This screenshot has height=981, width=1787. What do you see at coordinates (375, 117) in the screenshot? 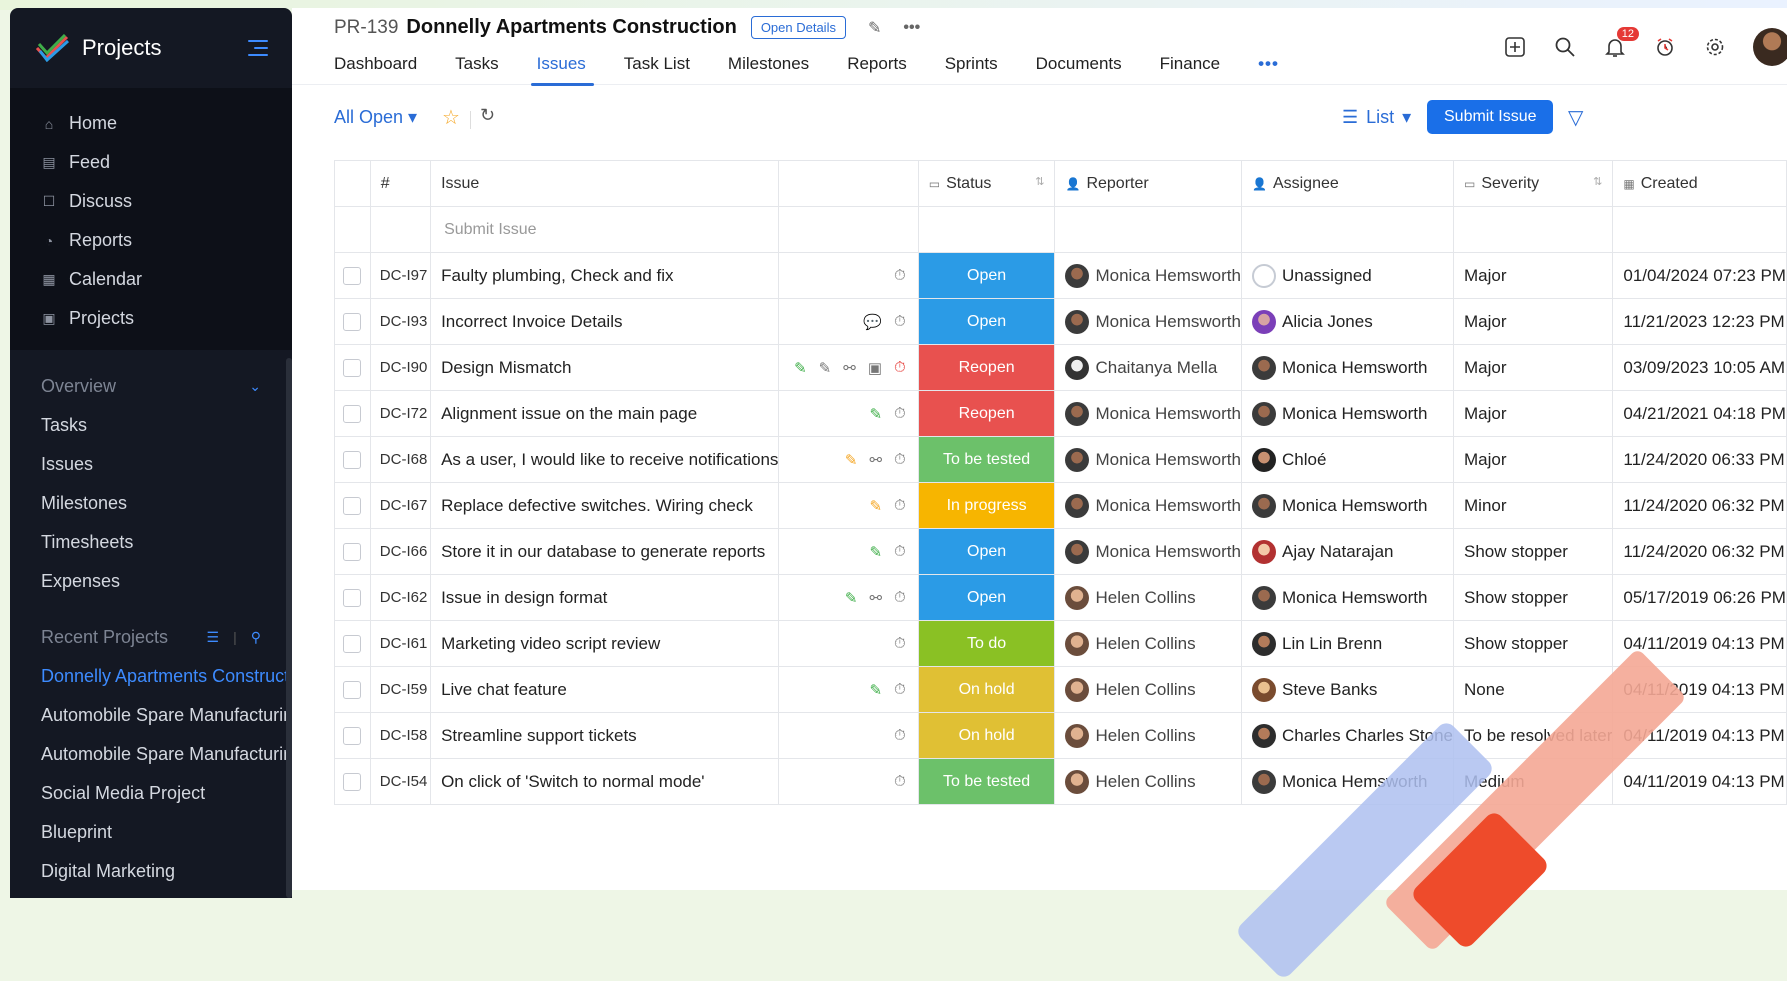
I see `view-filter-dropdown: All Open ▾` at bounding box center [375, 117].